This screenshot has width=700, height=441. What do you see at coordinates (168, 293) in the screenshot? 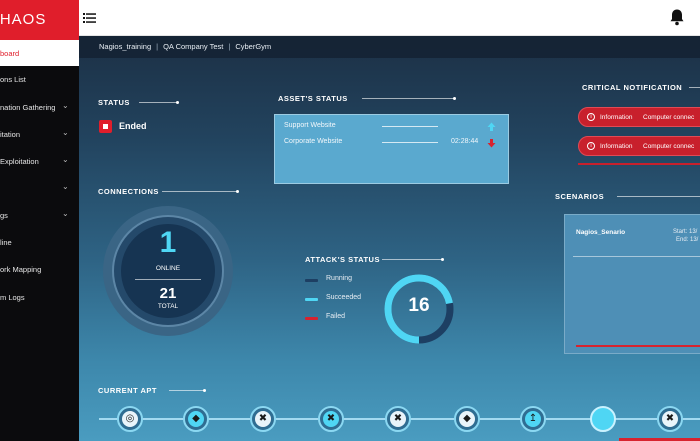
I see `total-count: 21` at bounding box center [168, 293].